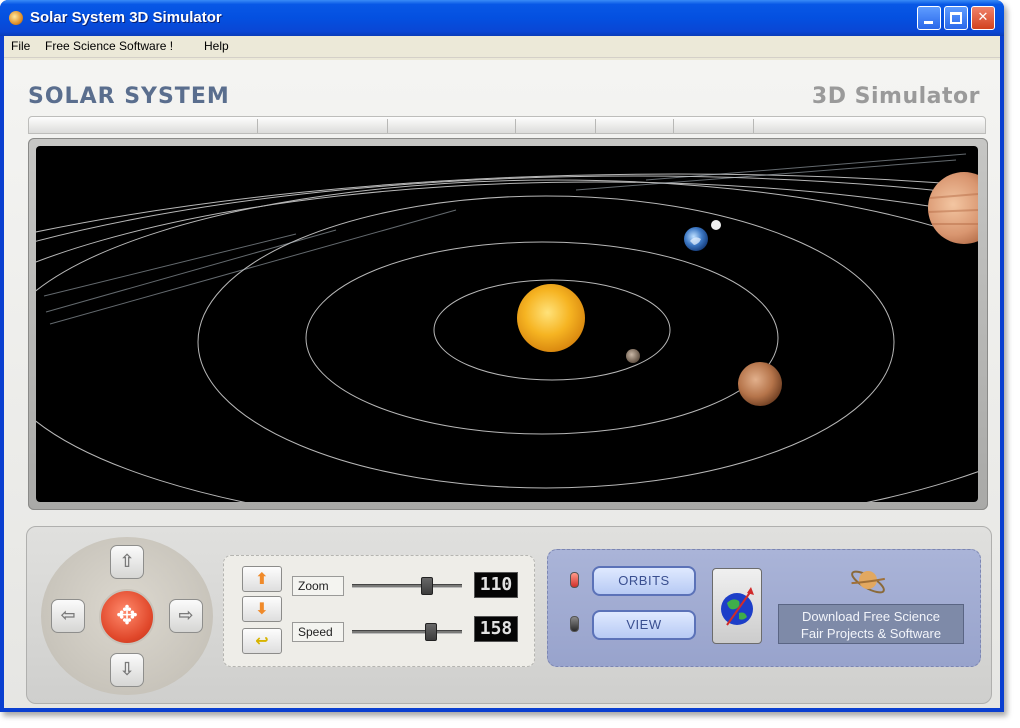  I want to click on pan-right-button: ⇨, so click(186, 616).